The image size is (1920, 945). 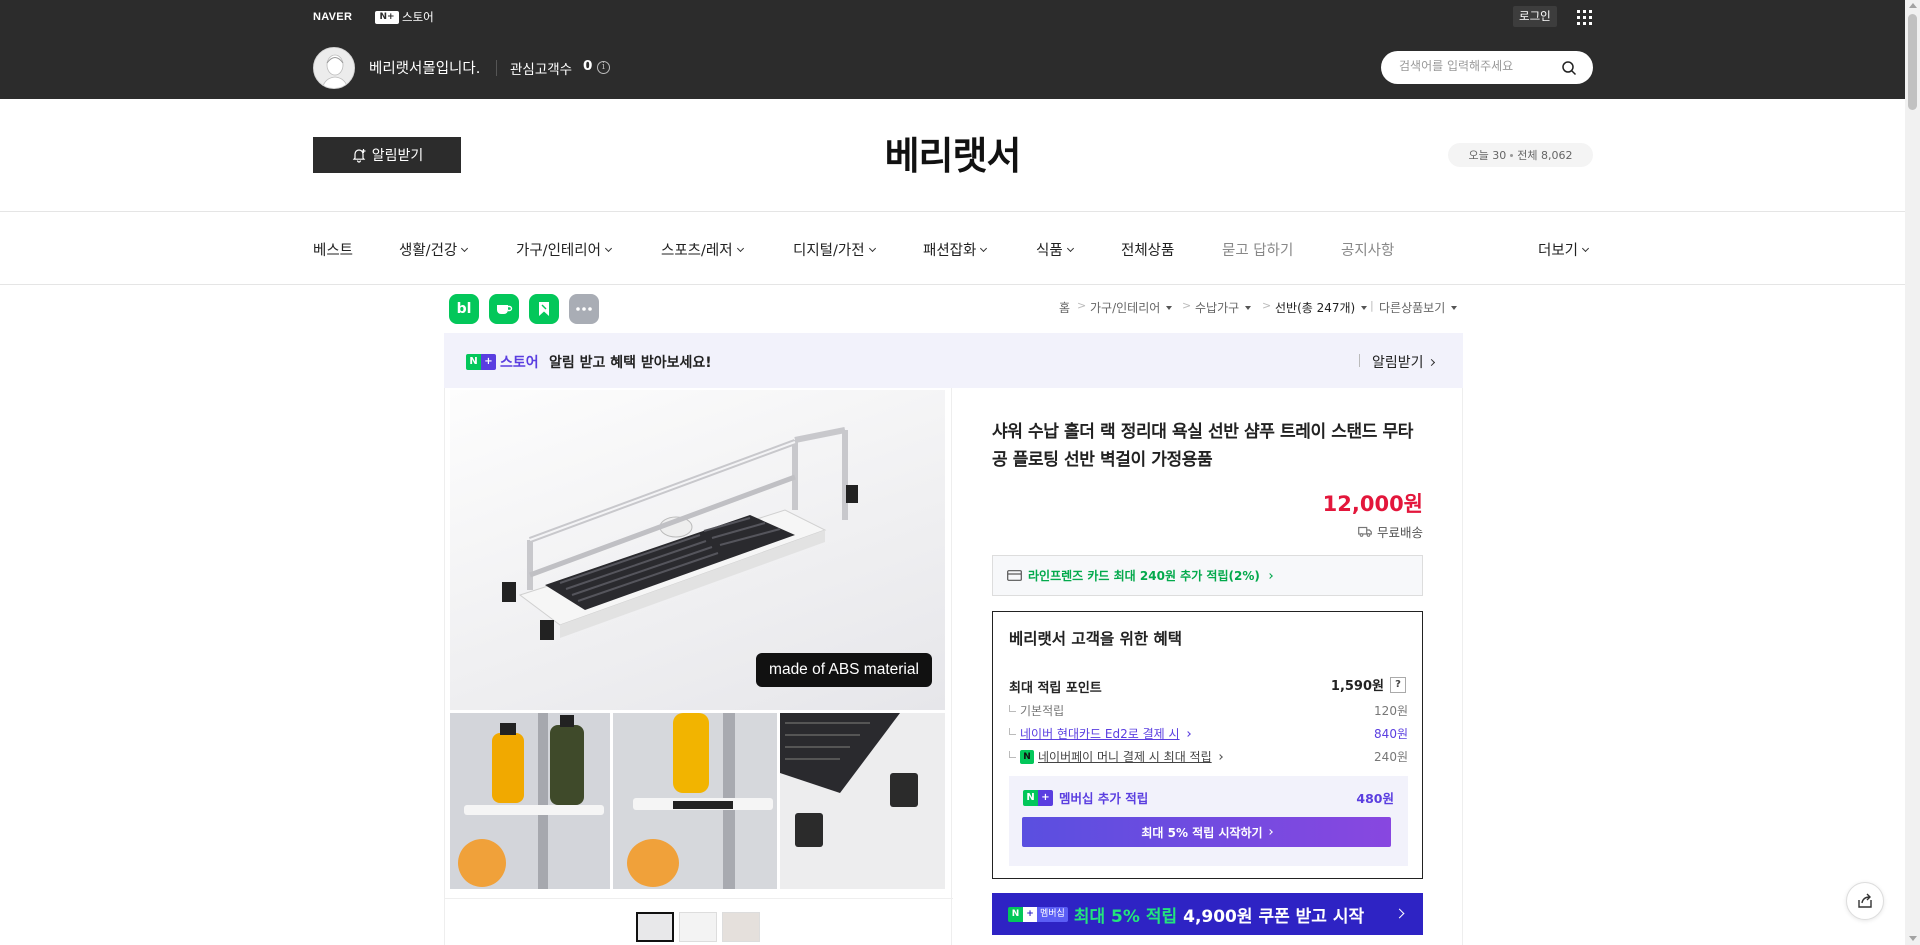 I want to click on naver-logo: NAVER, so click(x=332, y=17).